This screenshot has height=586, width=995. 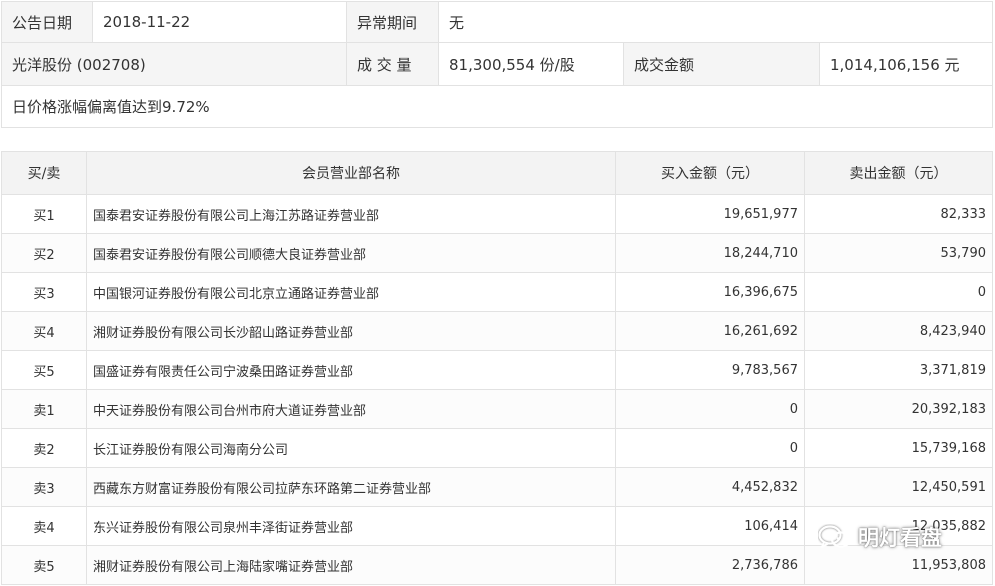 I want to click on table-row: 卖2 长江证券股份有限公司海南分公司 0 15,739,168, so click(x=497, y=448).